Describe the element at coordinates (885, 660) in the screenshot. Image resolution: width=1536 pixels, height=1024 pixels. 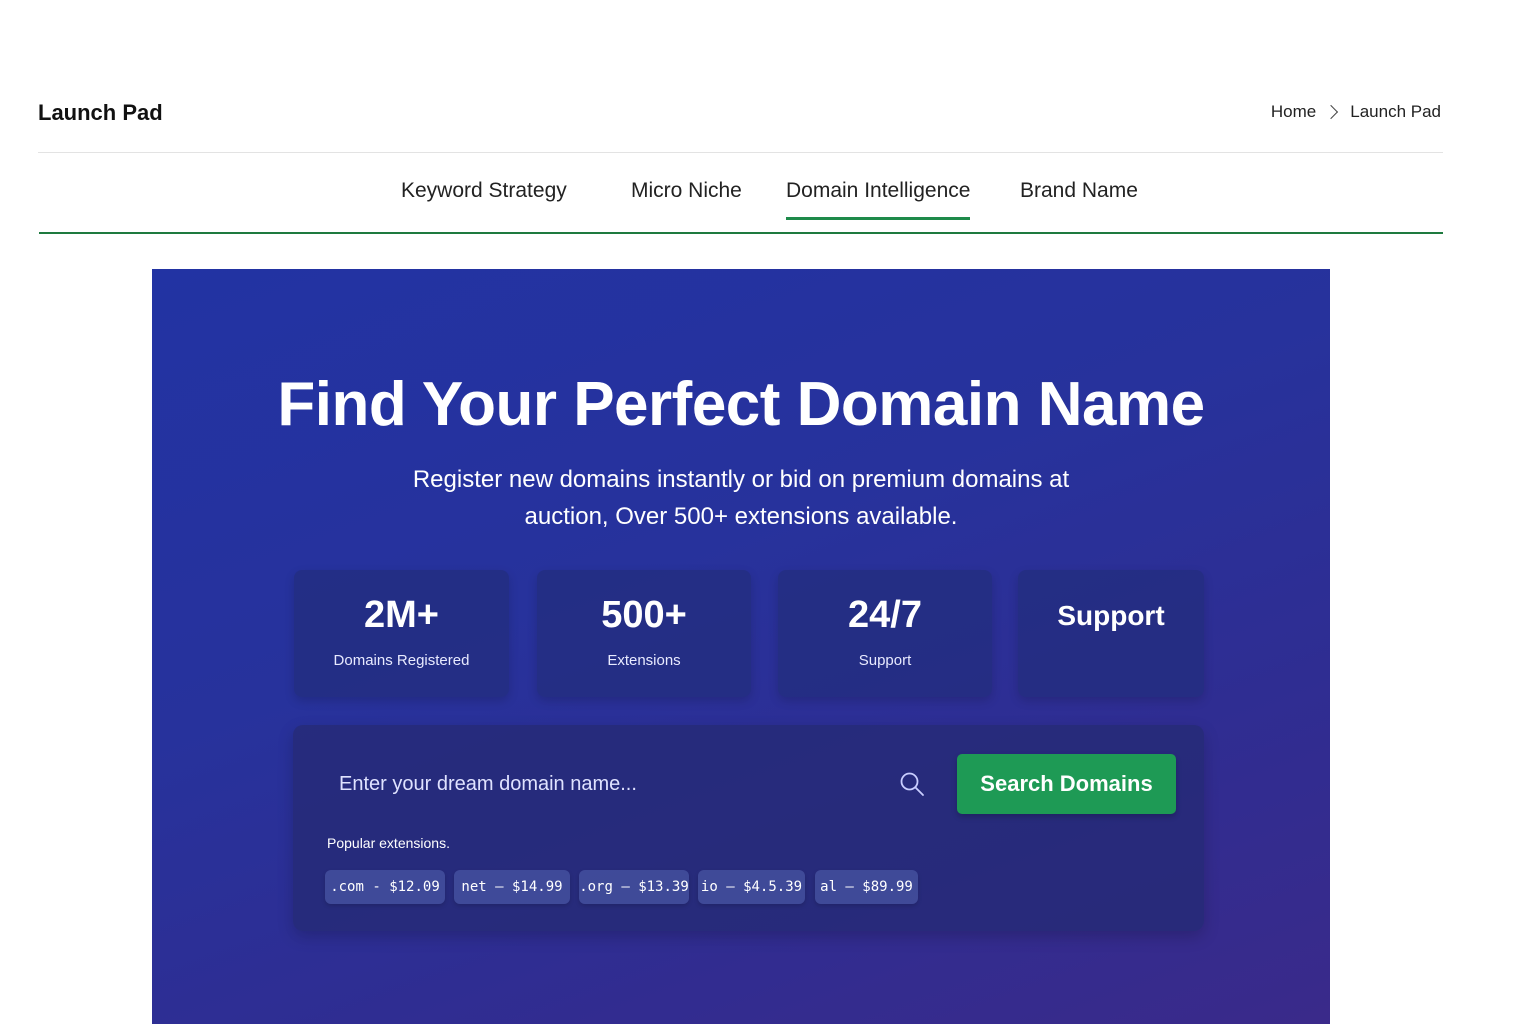
I see `stat-label: Support` at that location.